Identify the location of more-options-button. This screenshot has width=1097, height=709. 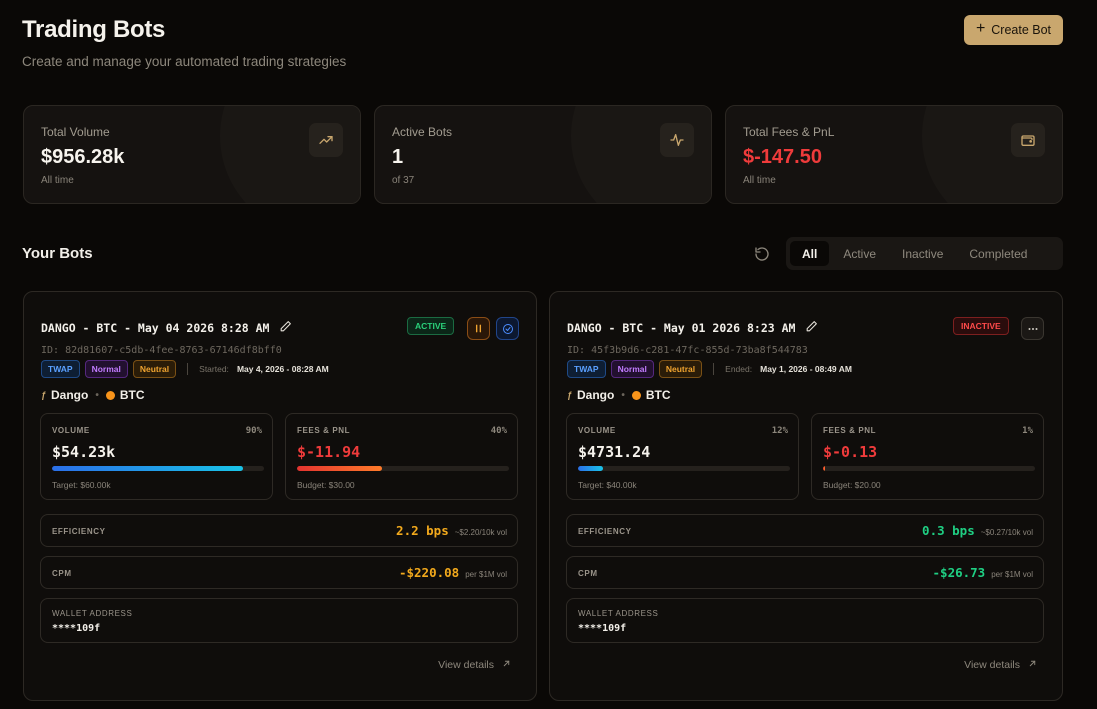
(1032, 328).